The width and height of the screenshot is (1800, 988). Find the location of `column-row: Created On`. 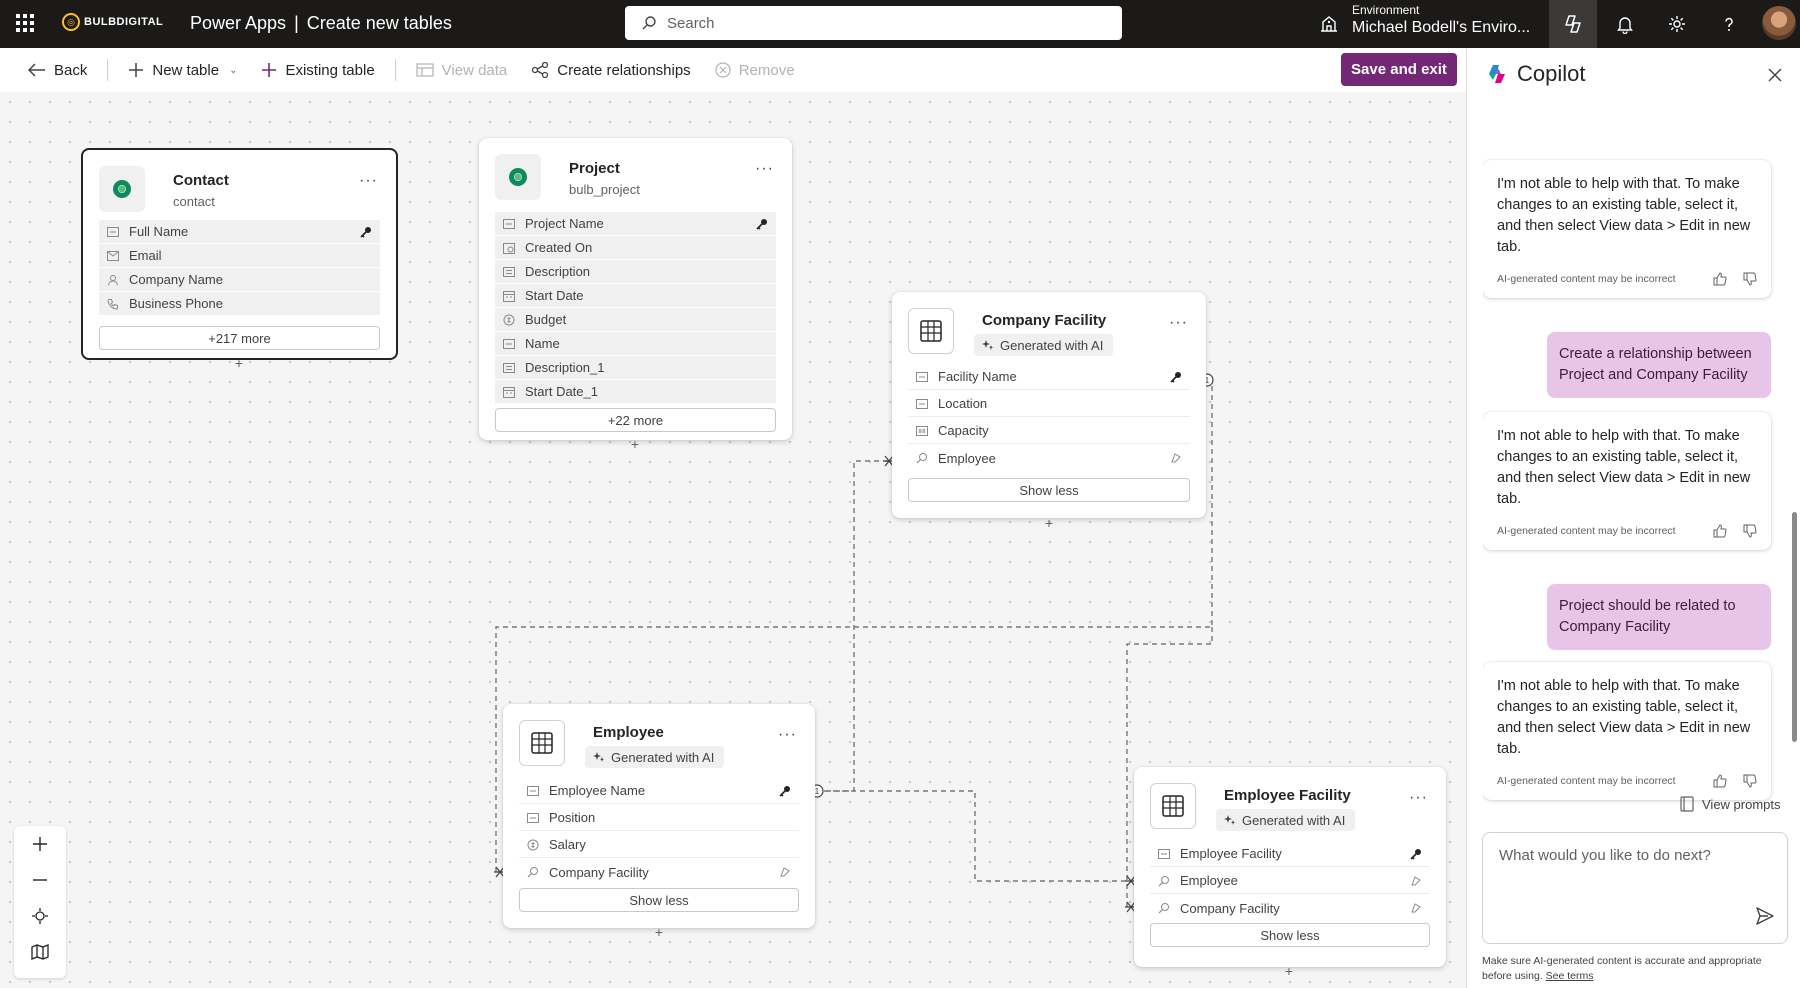

column-row: Created On is located at coordinates (635, 247).